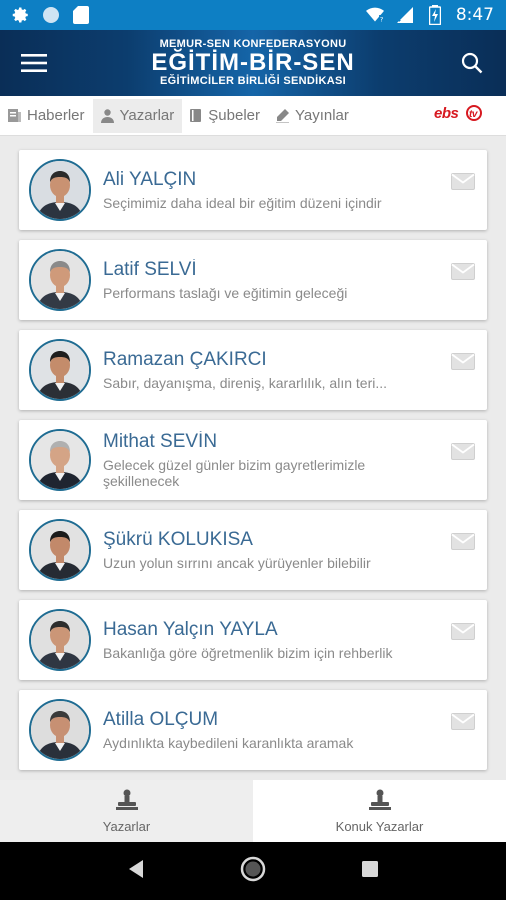  I want to click on wifi-icon: ?, so click(374, 15).